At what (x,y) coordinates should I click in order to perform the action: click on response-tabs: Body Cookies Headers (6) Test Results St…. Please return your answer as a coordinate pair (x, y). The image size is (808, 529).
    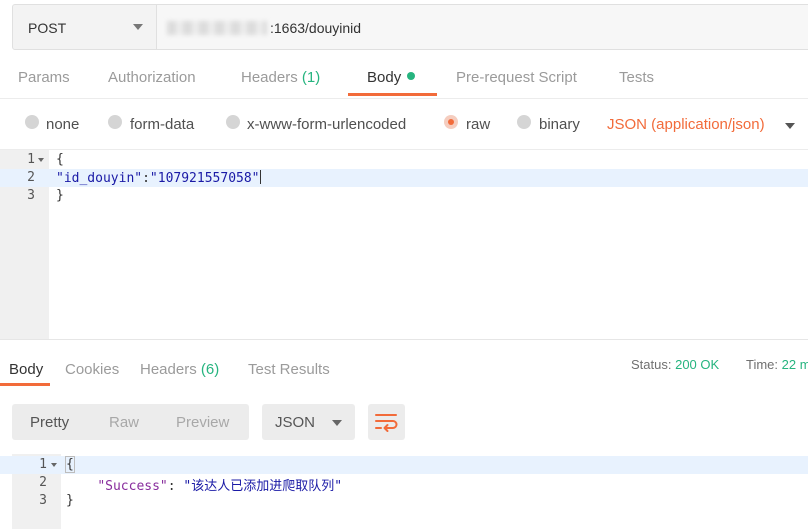
    Looking at the image, I should click on (404, 368).